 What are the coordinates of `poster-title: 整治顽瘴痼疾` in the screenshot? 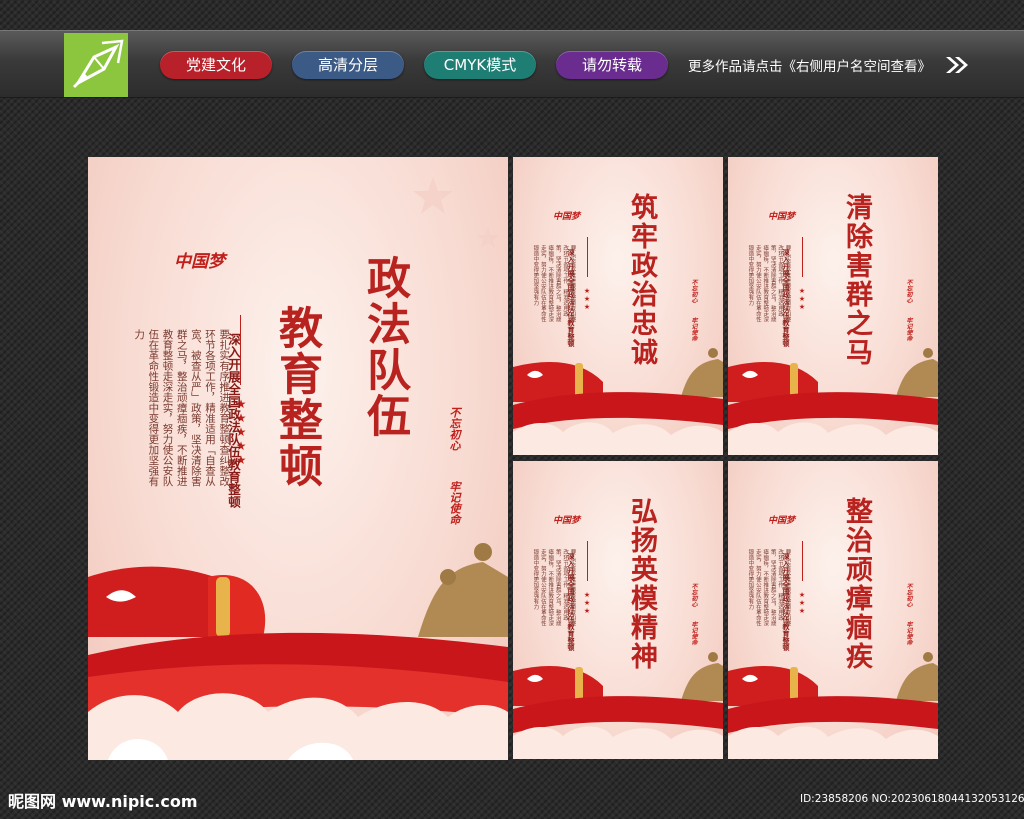 It's located at (856, 584).